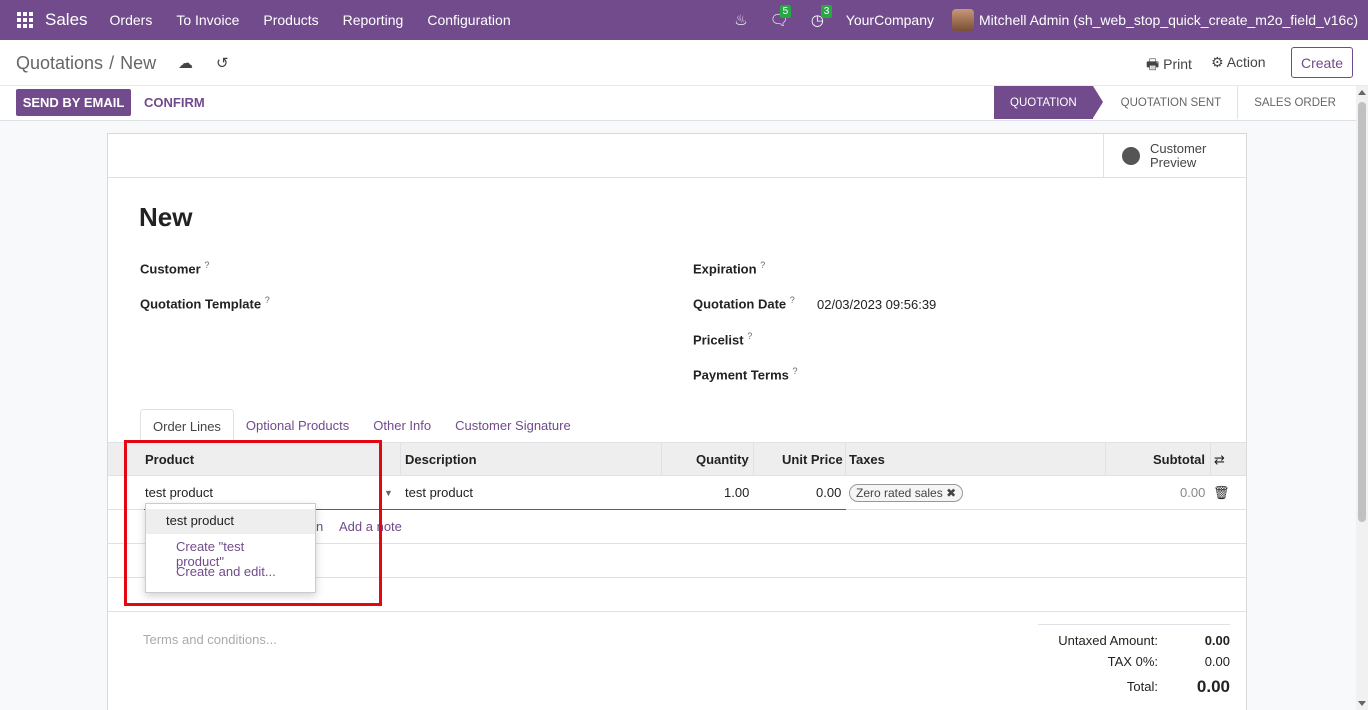 The width and height of the screenshot is (1368, 710). Describe the element at coordinates (1178, 155) in the screenshot. I see `customer-preview-label: Customer Preview` at that location.